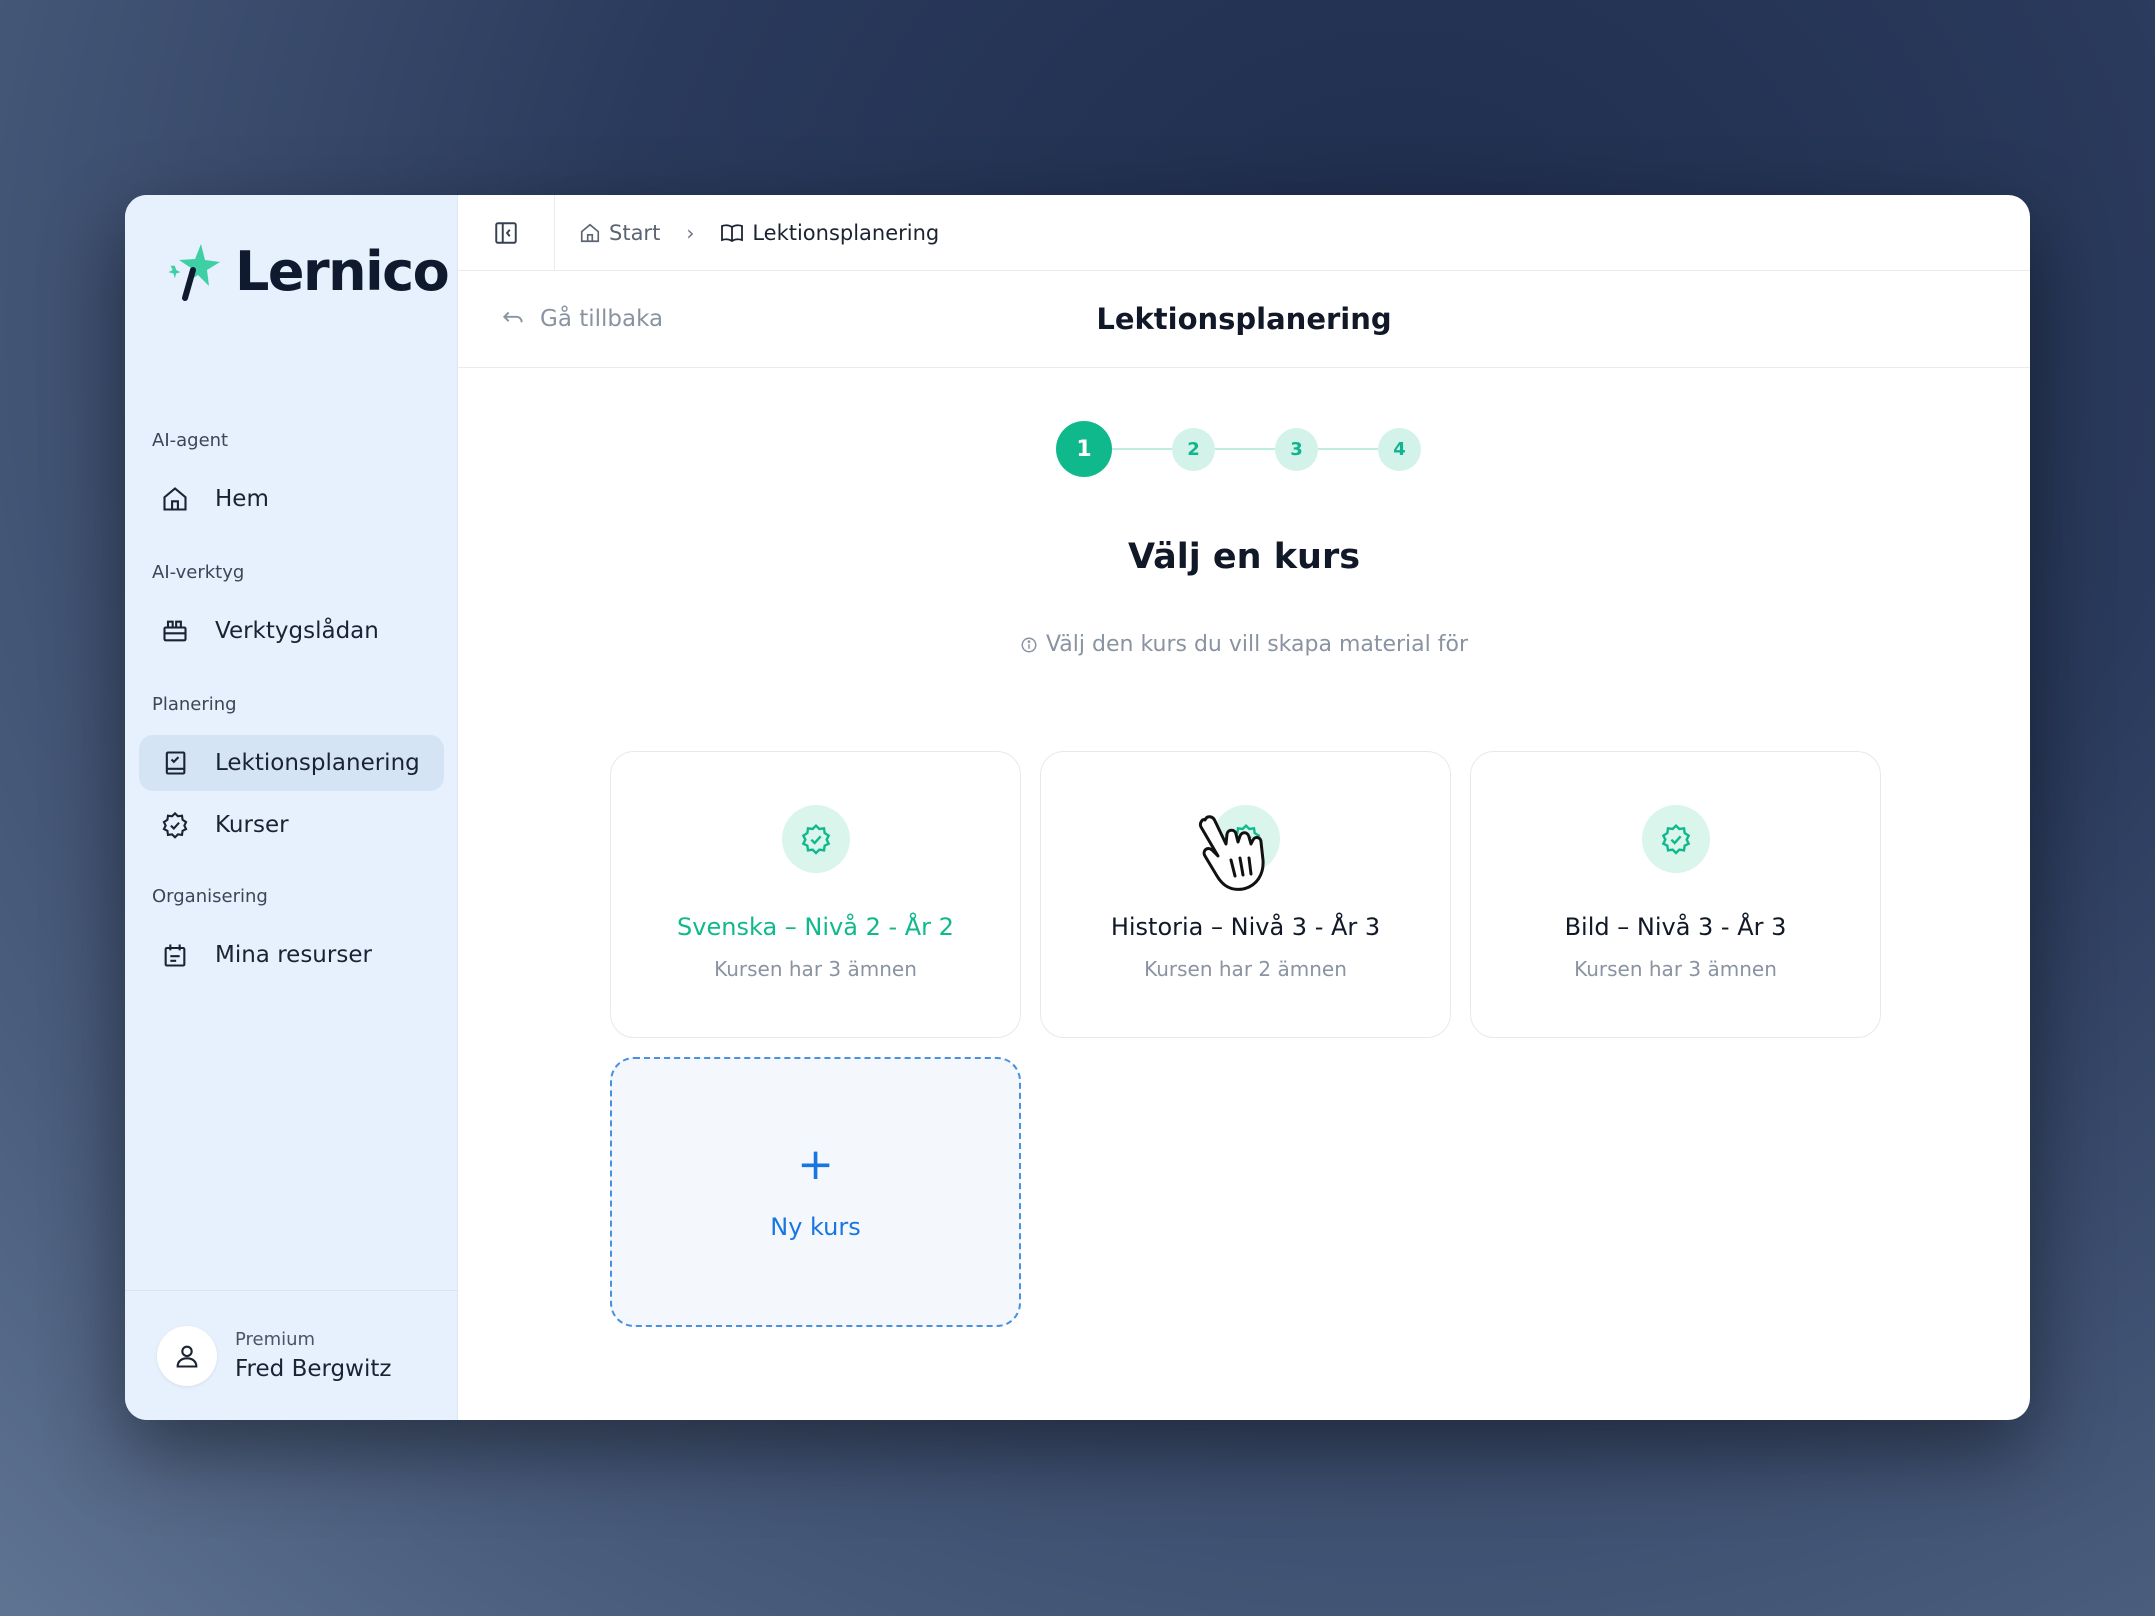 The image size is (2155, 1616). What do you see at coordinates (1244, 233) in the screenshot?
I see `topbar: Start › Lektionsplanering` at bounding box center [1244, 233].